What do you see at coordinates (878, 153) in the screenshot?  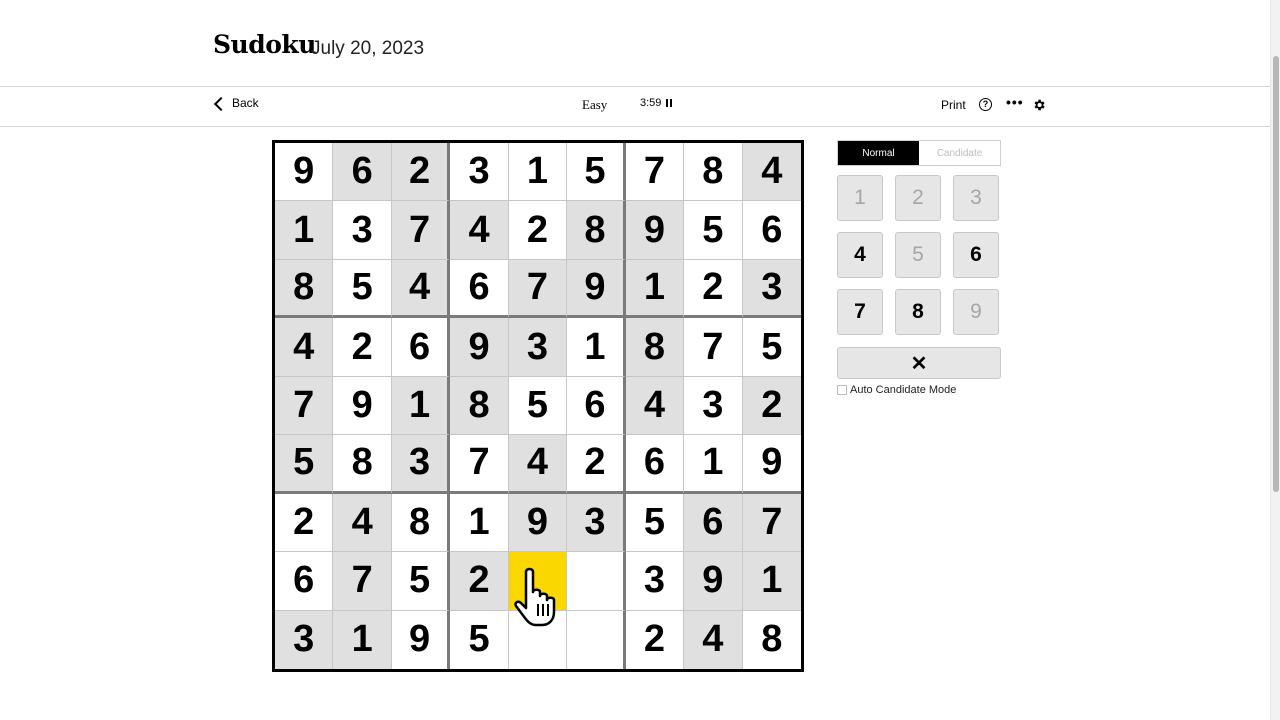 I see `normal-mode-button: Normal` at bounding box center [878, 153].